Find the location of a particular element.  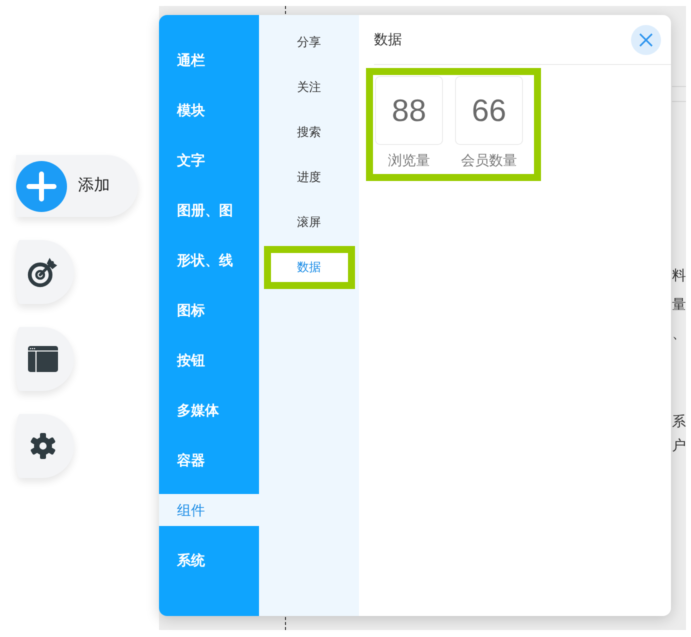

category-tab: 容器 is located at coordinates (209, 460).